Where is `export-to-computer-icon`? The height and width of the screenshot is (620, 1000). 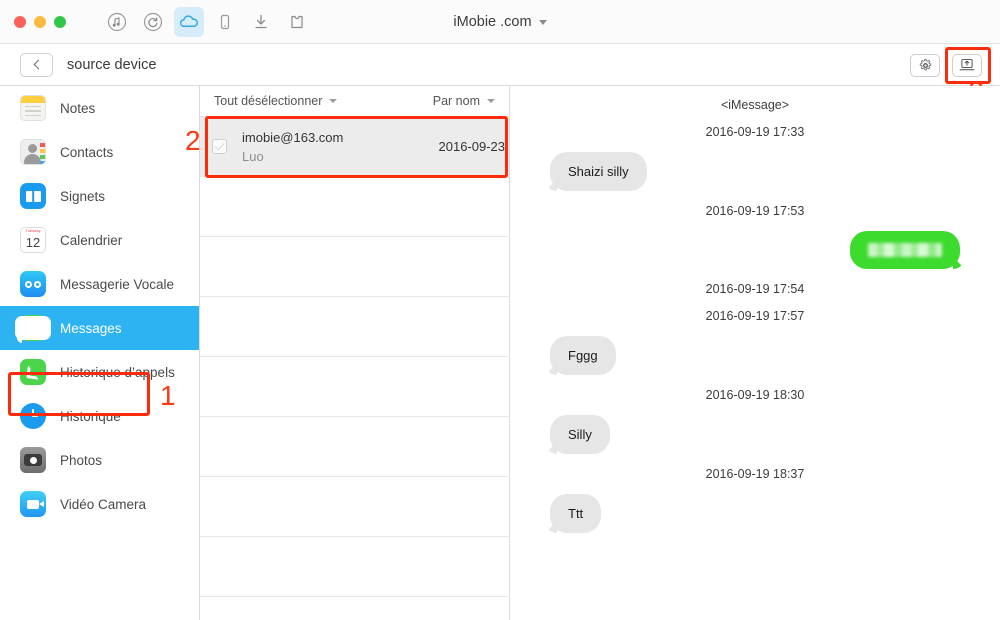 export-to-computer-icon is located at coordinates (967, 65).